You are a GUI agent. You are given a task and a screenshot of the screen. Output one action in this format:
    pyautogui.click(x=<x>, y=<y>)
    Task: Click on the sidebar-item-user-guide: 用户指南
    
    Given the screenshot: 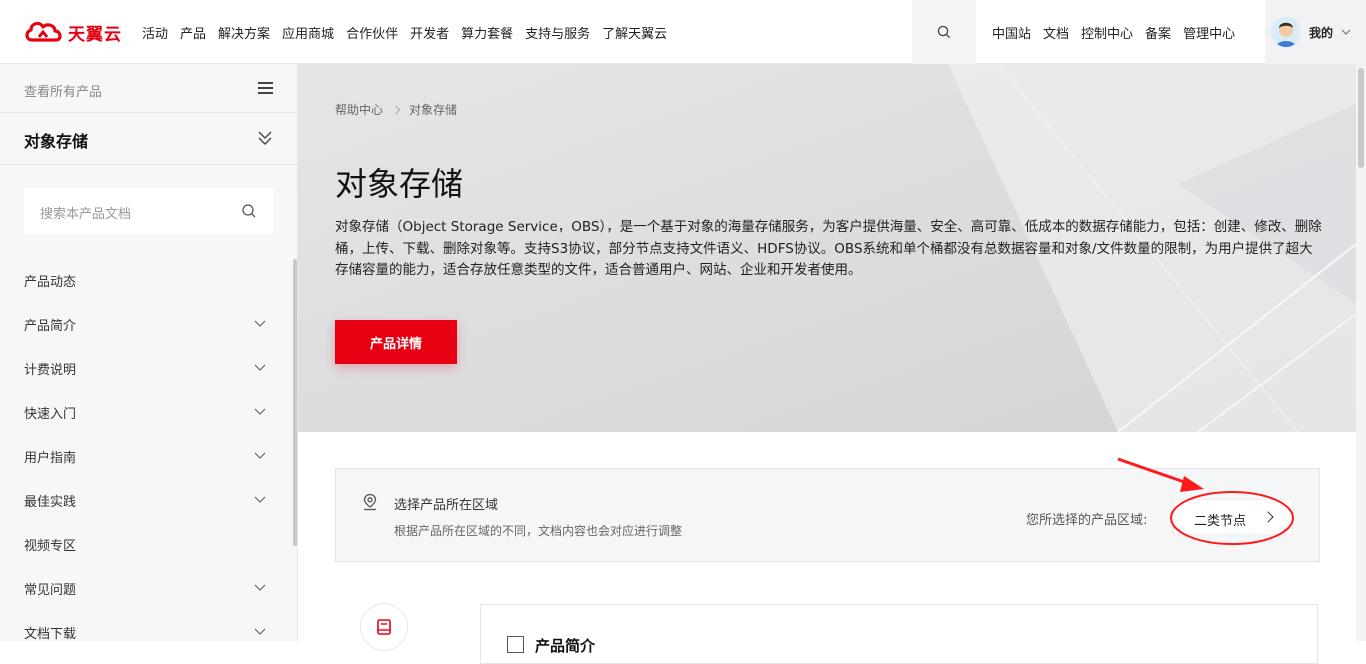 What is the action you would take?
    pyautogui.click(x=145, y=456)
    